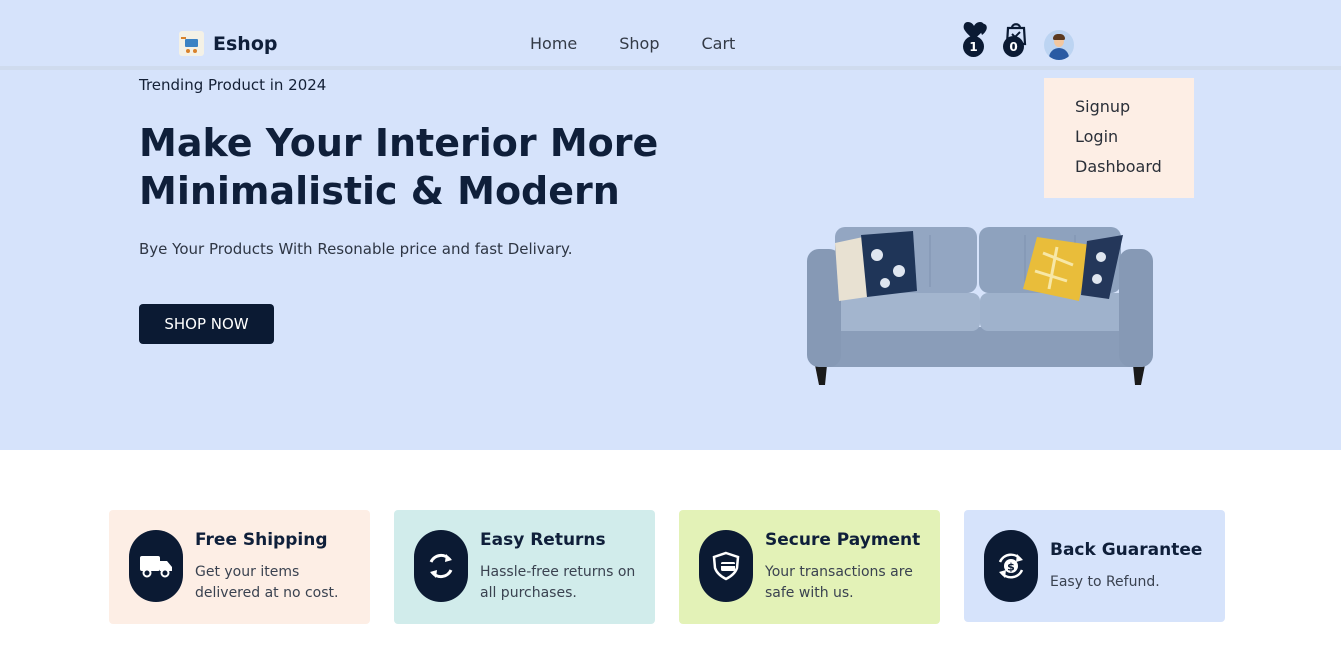 This screenshot has height=648, width=1341. What do you see at coordinates (1134, 142) in the screenshot?
I see `menu-item-login: Login` at bounding box center [1134, 142].